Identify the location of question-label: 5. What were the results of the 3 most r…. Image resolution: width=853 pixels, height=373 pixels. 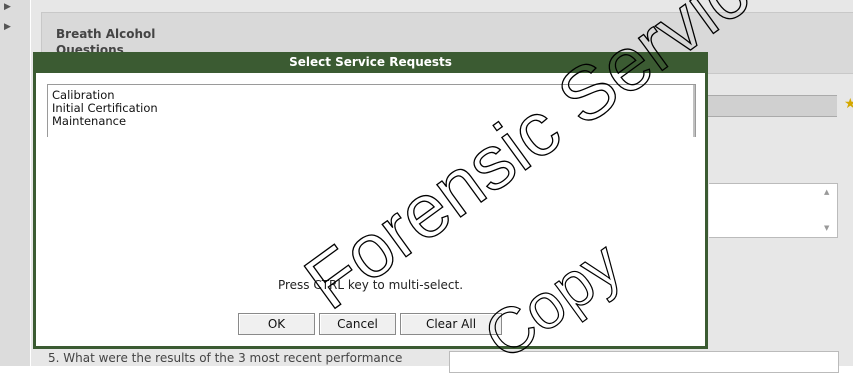
(225, 358).